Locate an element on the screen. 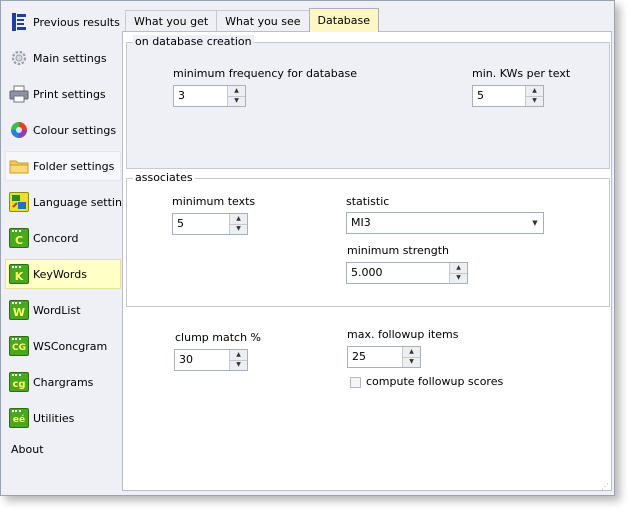 The height and width of the screenshot is (509, 628). sidebar-item-colour-settings: Colour settings is located at coordinates (63, 130).